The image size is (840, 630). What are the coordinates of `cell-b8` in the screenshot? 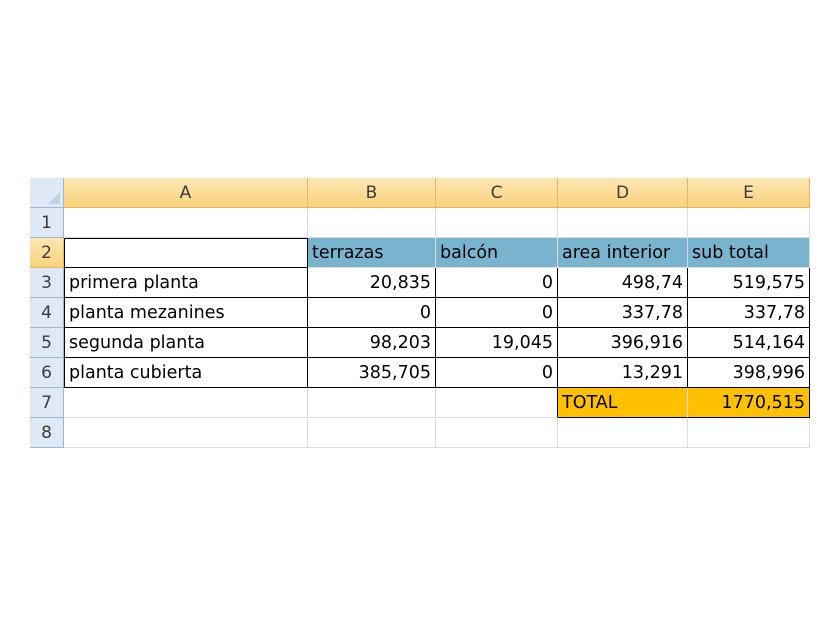 It's located at (372, 433).